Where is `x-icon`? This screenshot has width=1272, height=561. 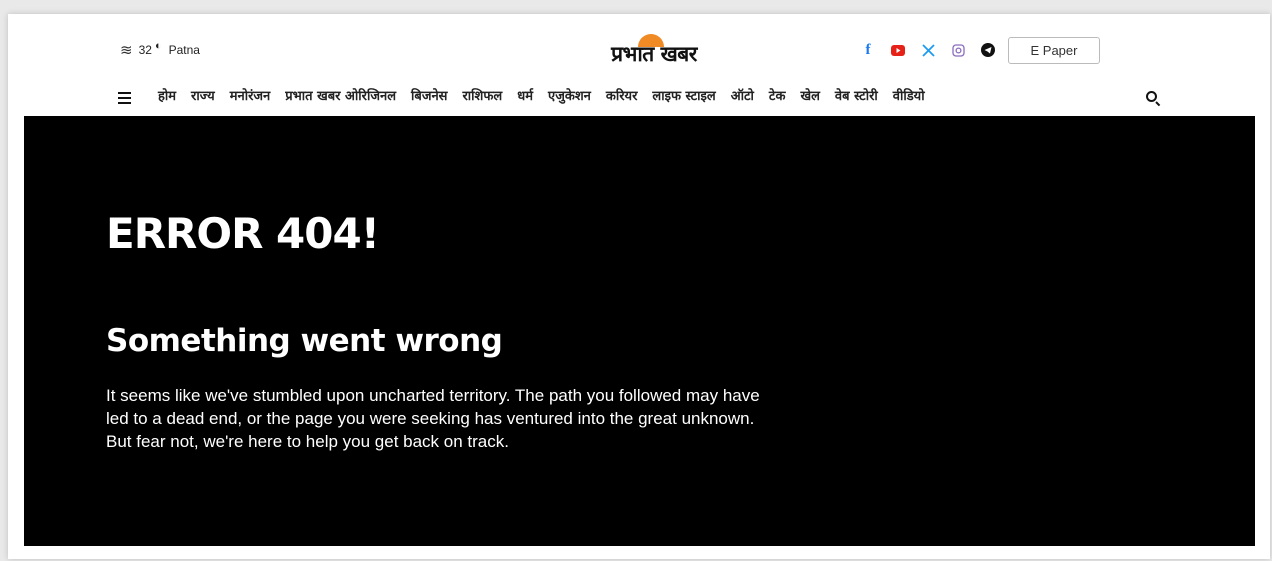
x-icon is located at coordinates (928, 50).